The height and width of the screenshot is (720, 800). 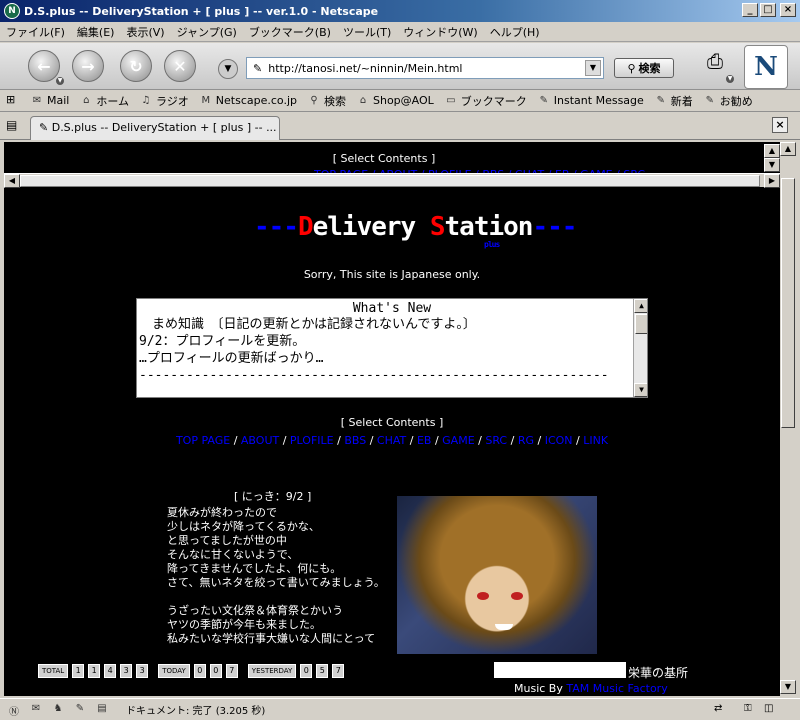 I want to click on nav-link-profile: PLOFILE, so click(x=312, y=440).